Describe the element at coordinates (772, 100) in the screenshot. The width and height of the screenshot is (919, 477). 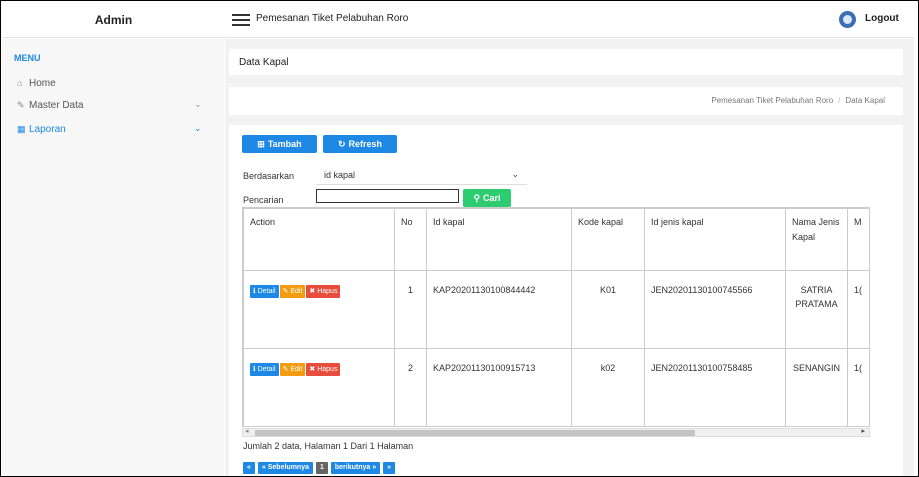
I see `breadcrumb-item-home: Pemesanan Tiket Pelabuhan Roro` at that location.